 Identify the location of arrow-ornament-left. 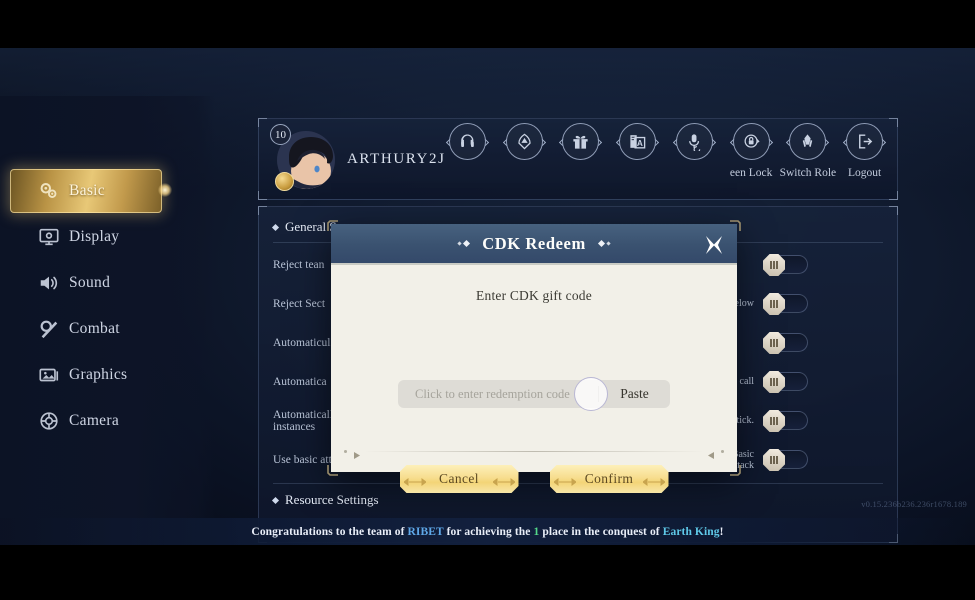
(356, 453).